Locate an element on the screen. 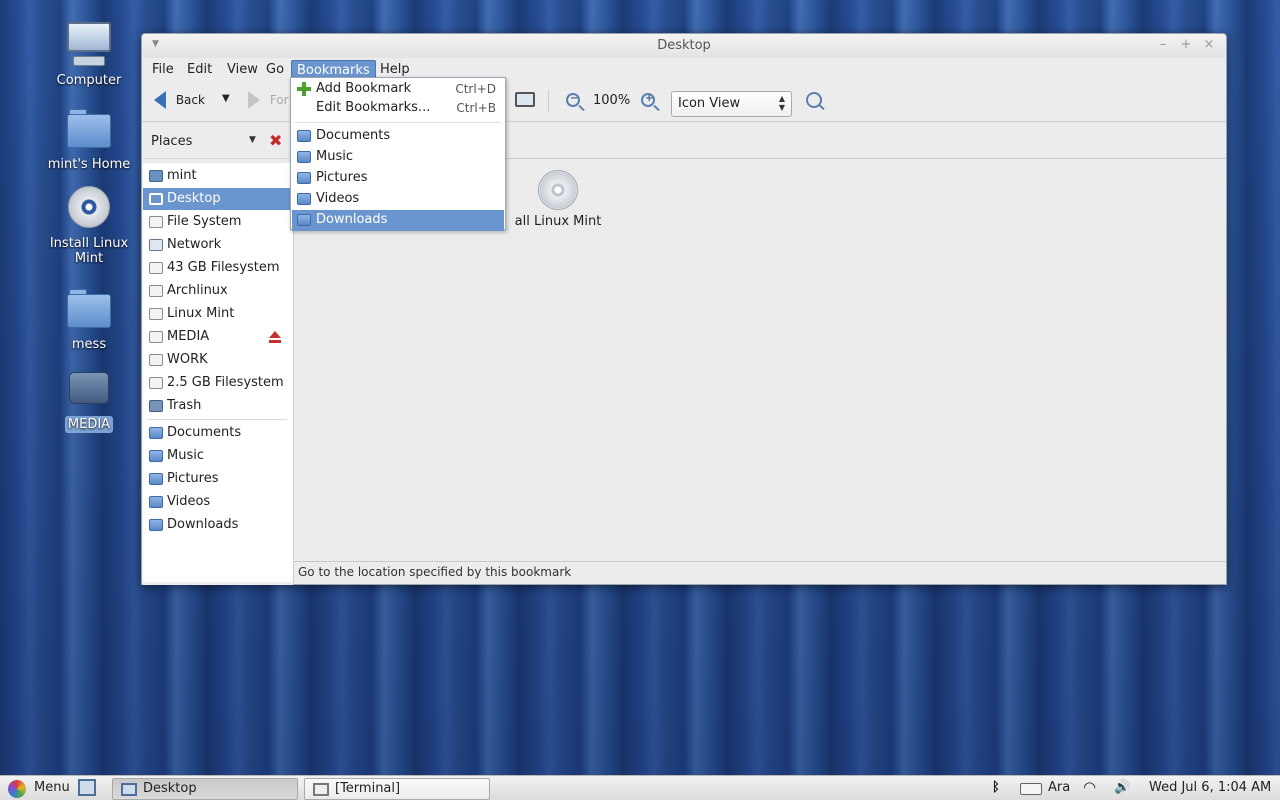  desktop-icon-computer: Computer is located at coordinates (89, 54).